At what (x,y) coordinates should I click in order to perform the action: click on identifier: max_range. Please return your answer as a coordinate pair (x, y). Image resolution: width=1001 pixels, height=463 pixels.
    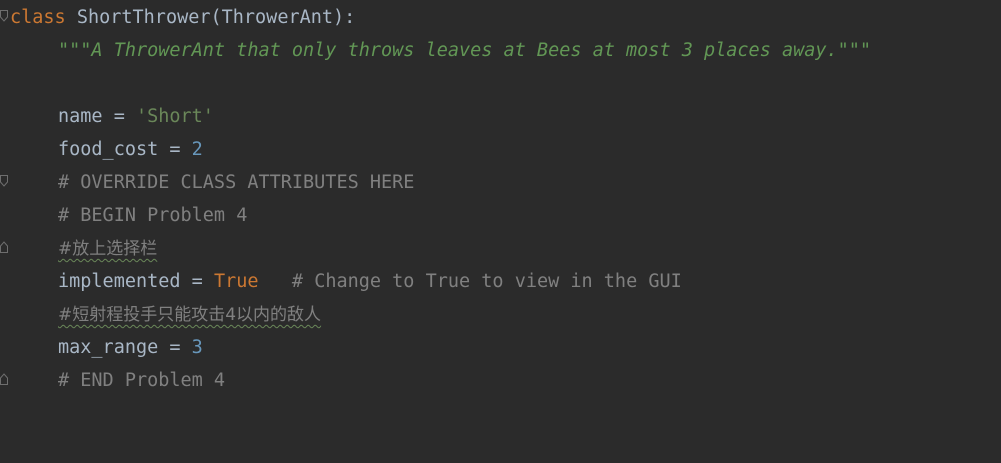
    Looking at the image, I should click on (108, 347).